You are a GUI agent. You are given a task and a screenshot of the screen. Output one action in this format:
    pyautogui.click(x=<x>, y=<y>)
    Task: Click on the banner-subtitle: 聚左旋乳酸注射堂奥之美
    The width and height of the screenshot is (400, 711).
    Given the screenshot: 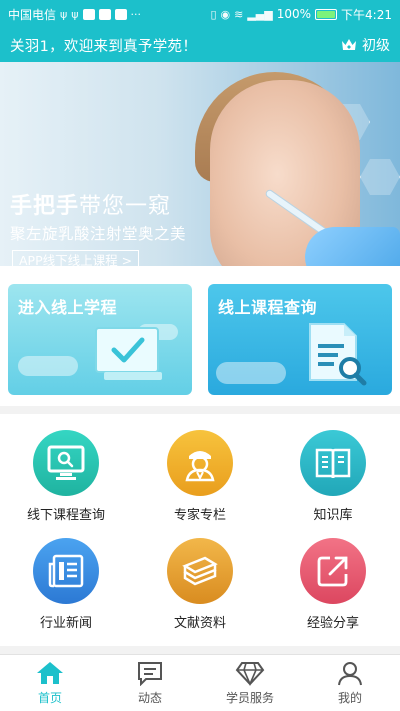 What is the action you would take?
    pyautogui.click(x=98, y=234)
    